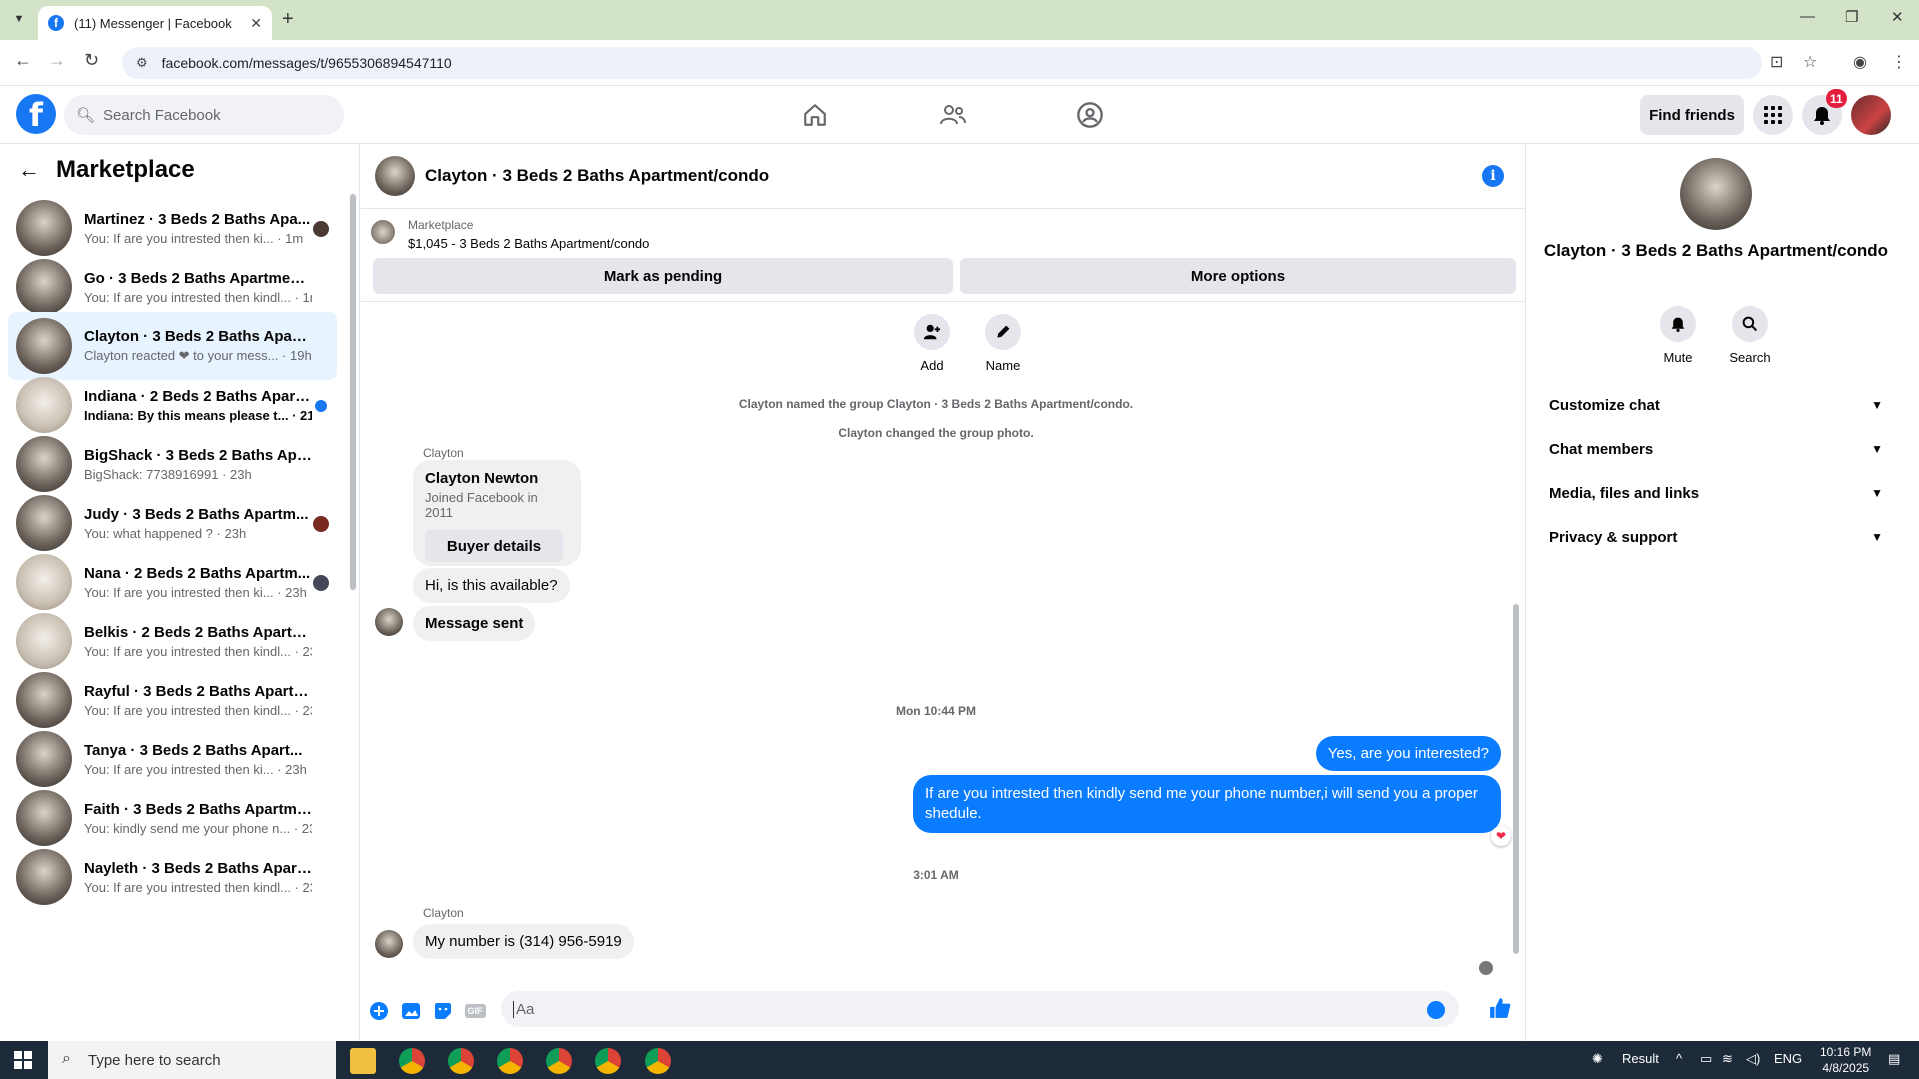  What do you see at coordinates (1716, 449) in the screenshot?
I see `chat-members-section: Chat members ▼` at bounding box center [1716, 449].